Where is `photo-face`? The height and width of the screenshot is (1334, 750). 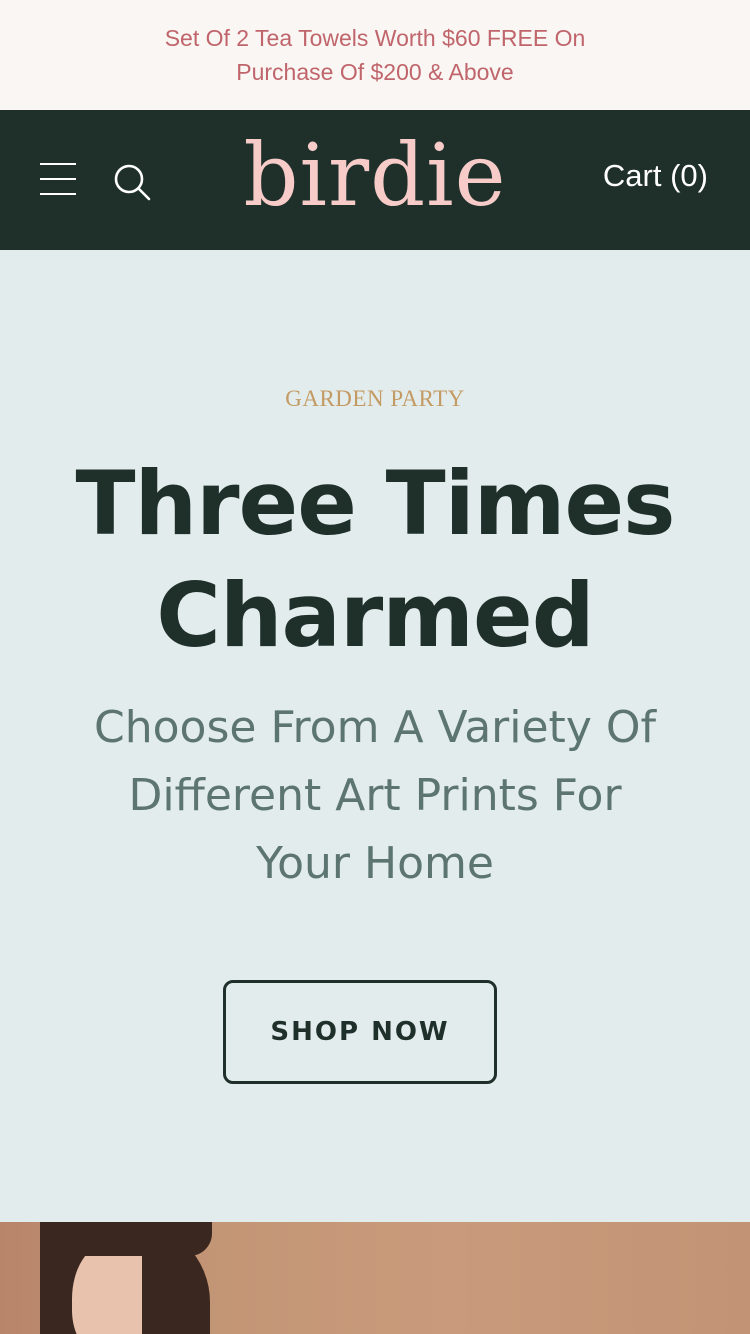 photo-face is located at coordinates (107, 1289).